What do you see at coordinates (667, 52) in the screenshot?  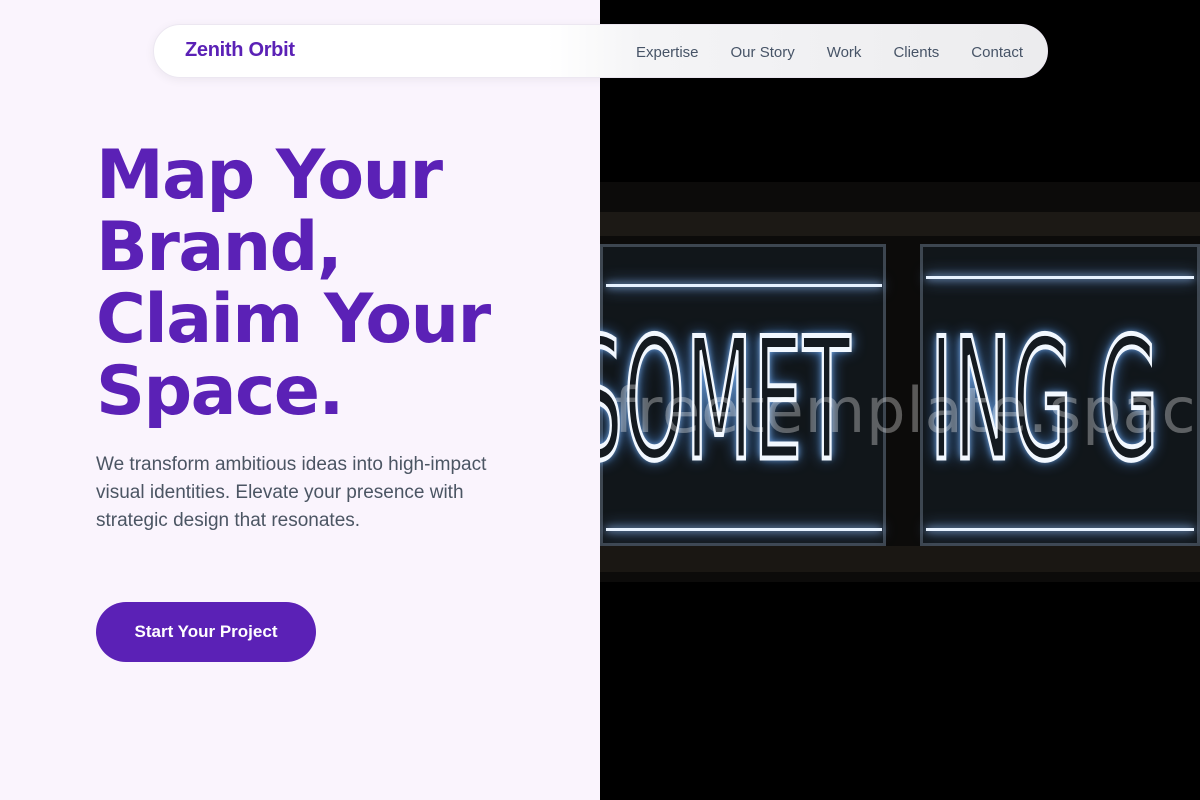 I see `nav-link-expertise: Expertise` at bounding box center [667, 52].